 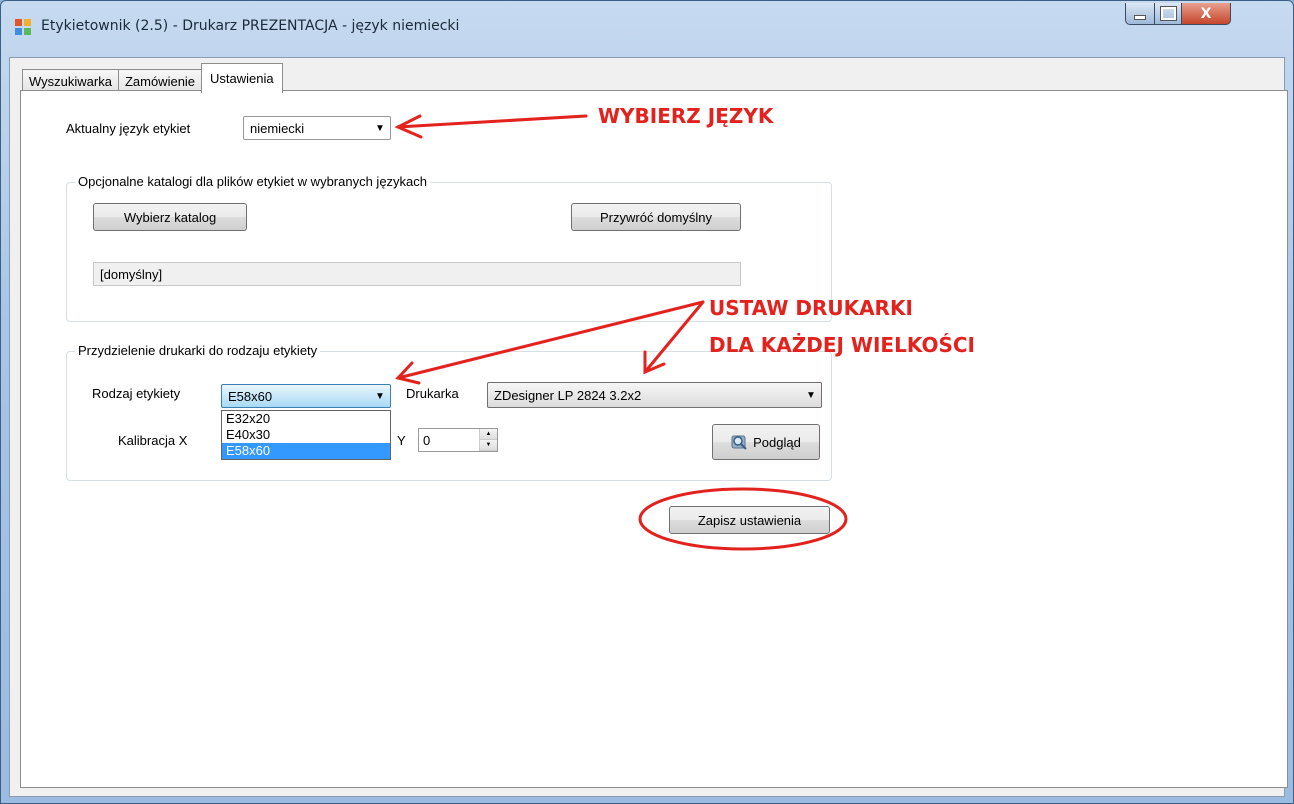 I want to click on language-label: Aktualny język etykiet, so click(x=128, y=128).